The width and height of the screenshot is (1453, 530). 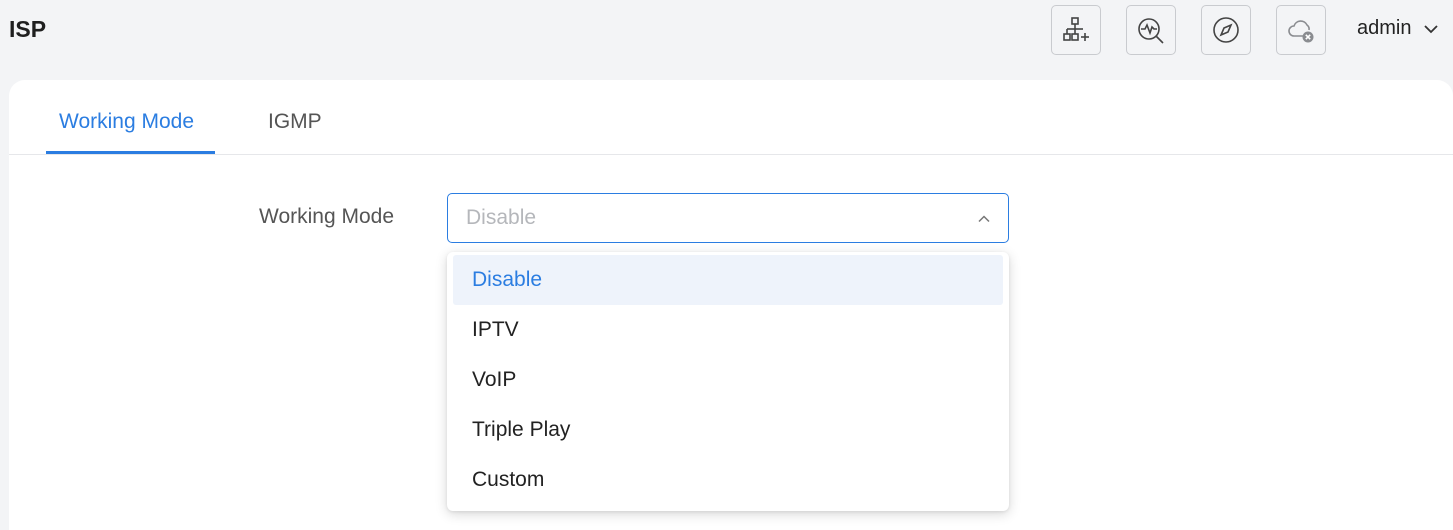 I want to click on working-mode-select: Disable, so click(x=728, y=218).